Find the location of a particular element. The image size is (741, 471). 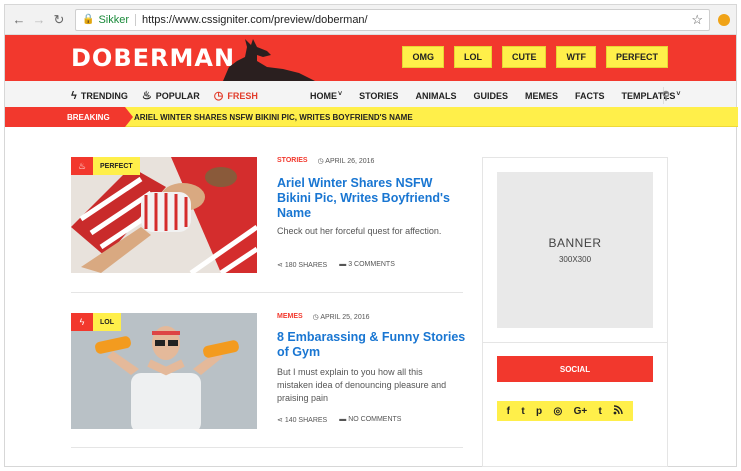

nav-trending: ϟ TRENDING is located at coordinates (99, 96).